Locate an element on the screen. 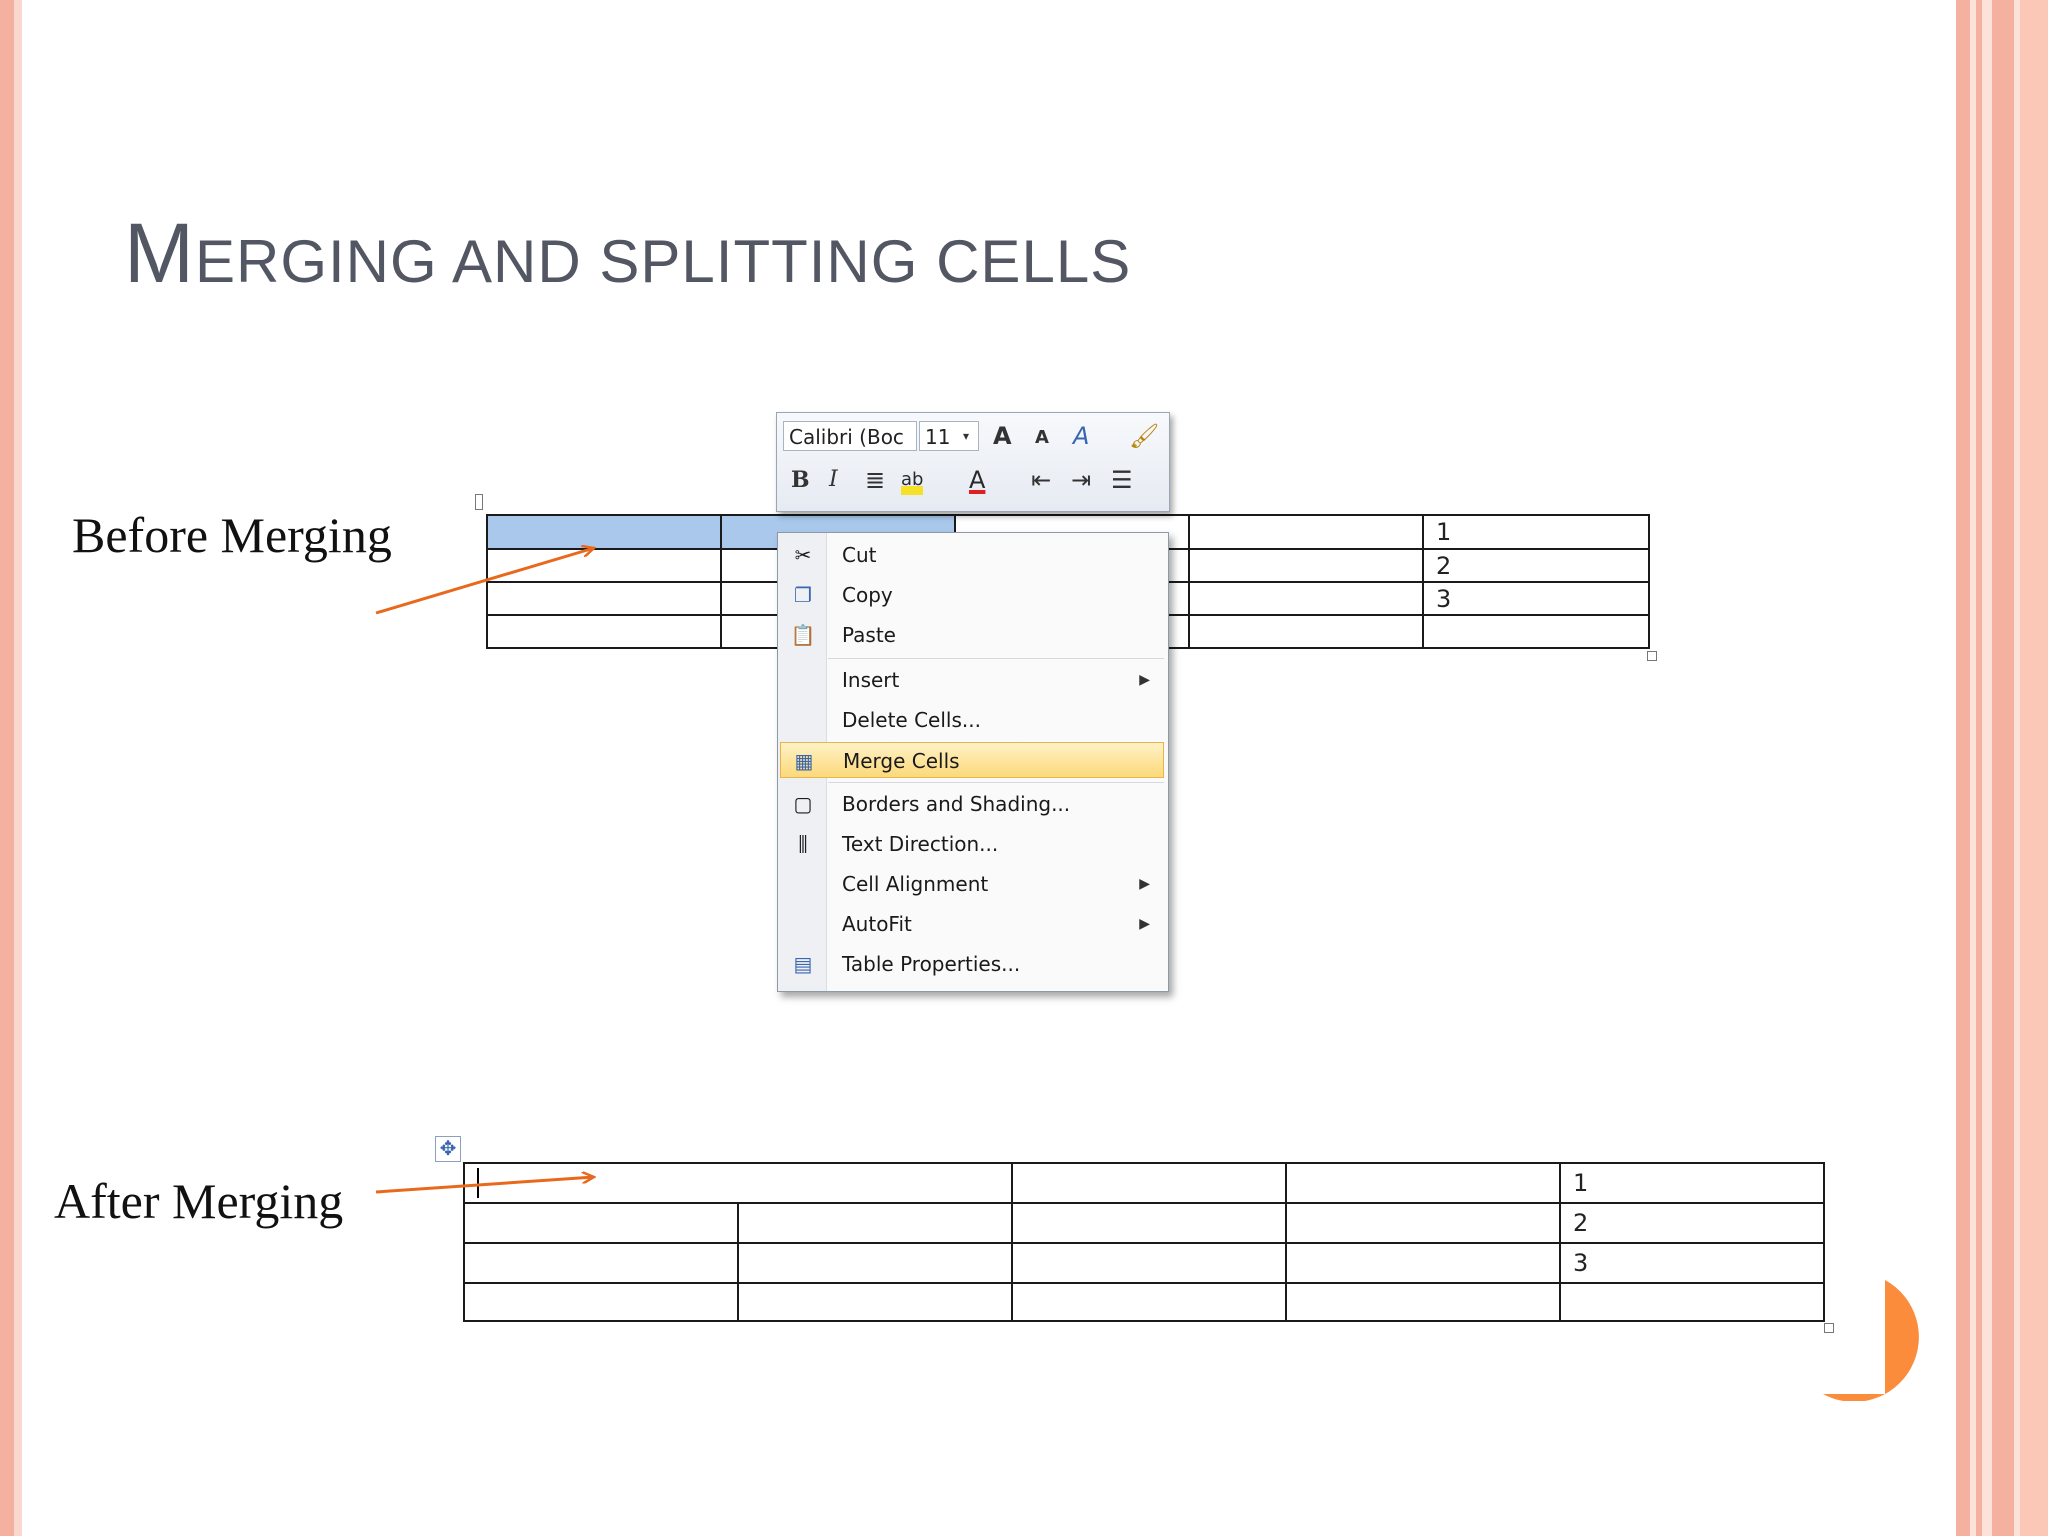  after-arrow is located at coordinates (484, 1185).